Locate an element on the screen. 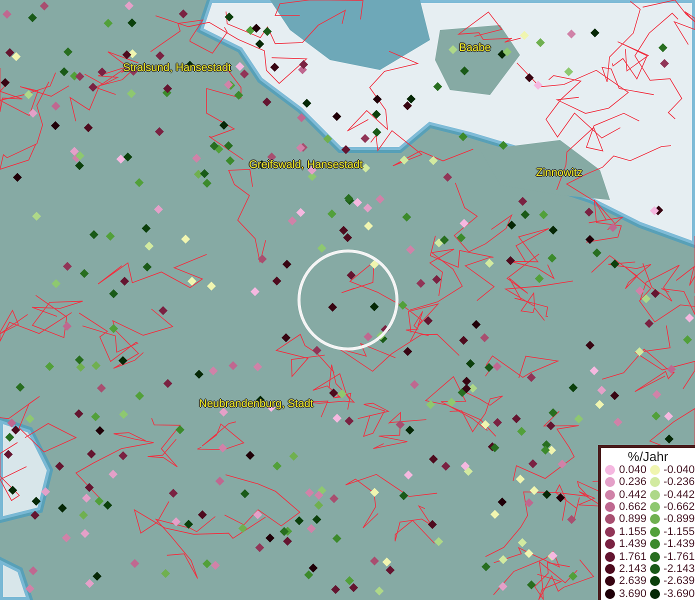 The width and height of the screenshot is (695, 600). legend-label: -2.143 is located at coordinates (679, 569).